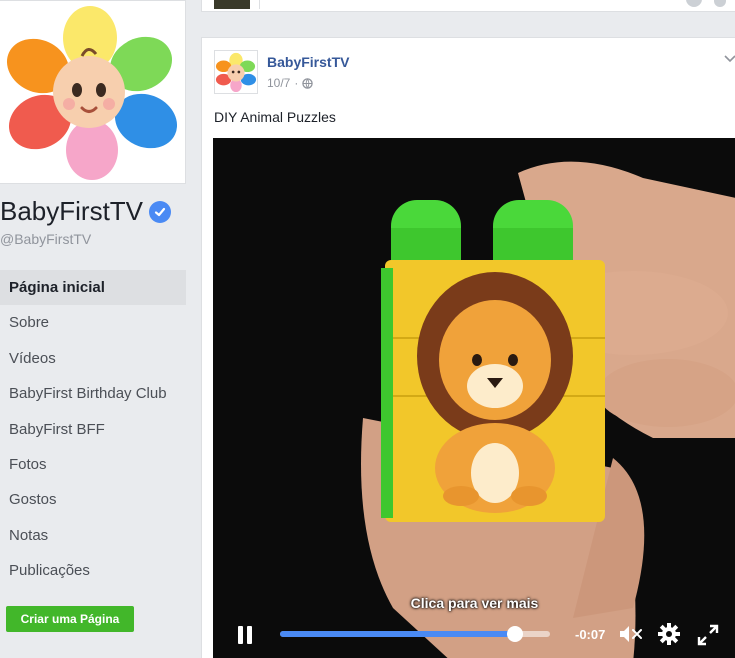 The height and width of the screenshot is (658, 735). What do you see at coordinates (468, 6) in the screenshot?
I see `previous-post-card` at bounding box center [468, 6].